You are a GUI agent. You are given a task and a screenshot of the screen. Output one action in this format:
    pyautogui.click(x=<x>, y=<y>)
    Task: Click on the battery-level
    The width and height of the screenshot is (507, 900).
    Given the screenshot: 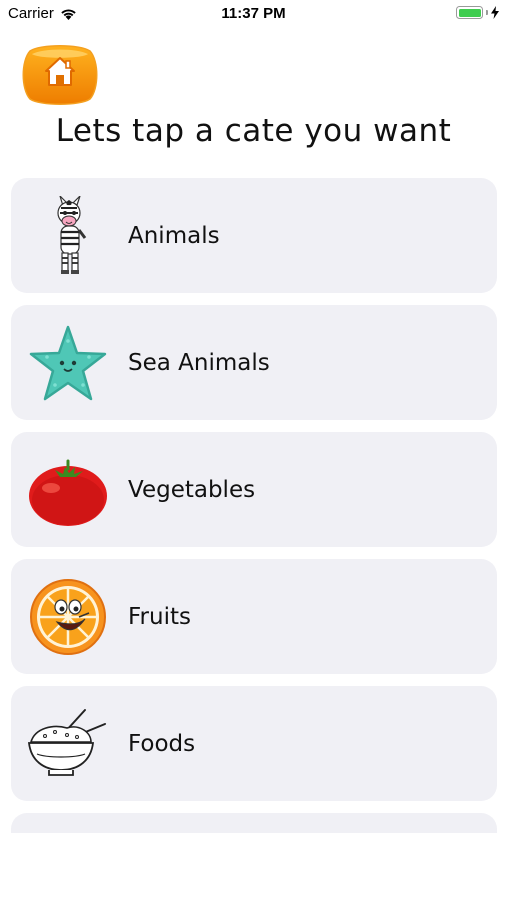 What is the action you would take?
    pyautogui.click(x=469, y=12)
    